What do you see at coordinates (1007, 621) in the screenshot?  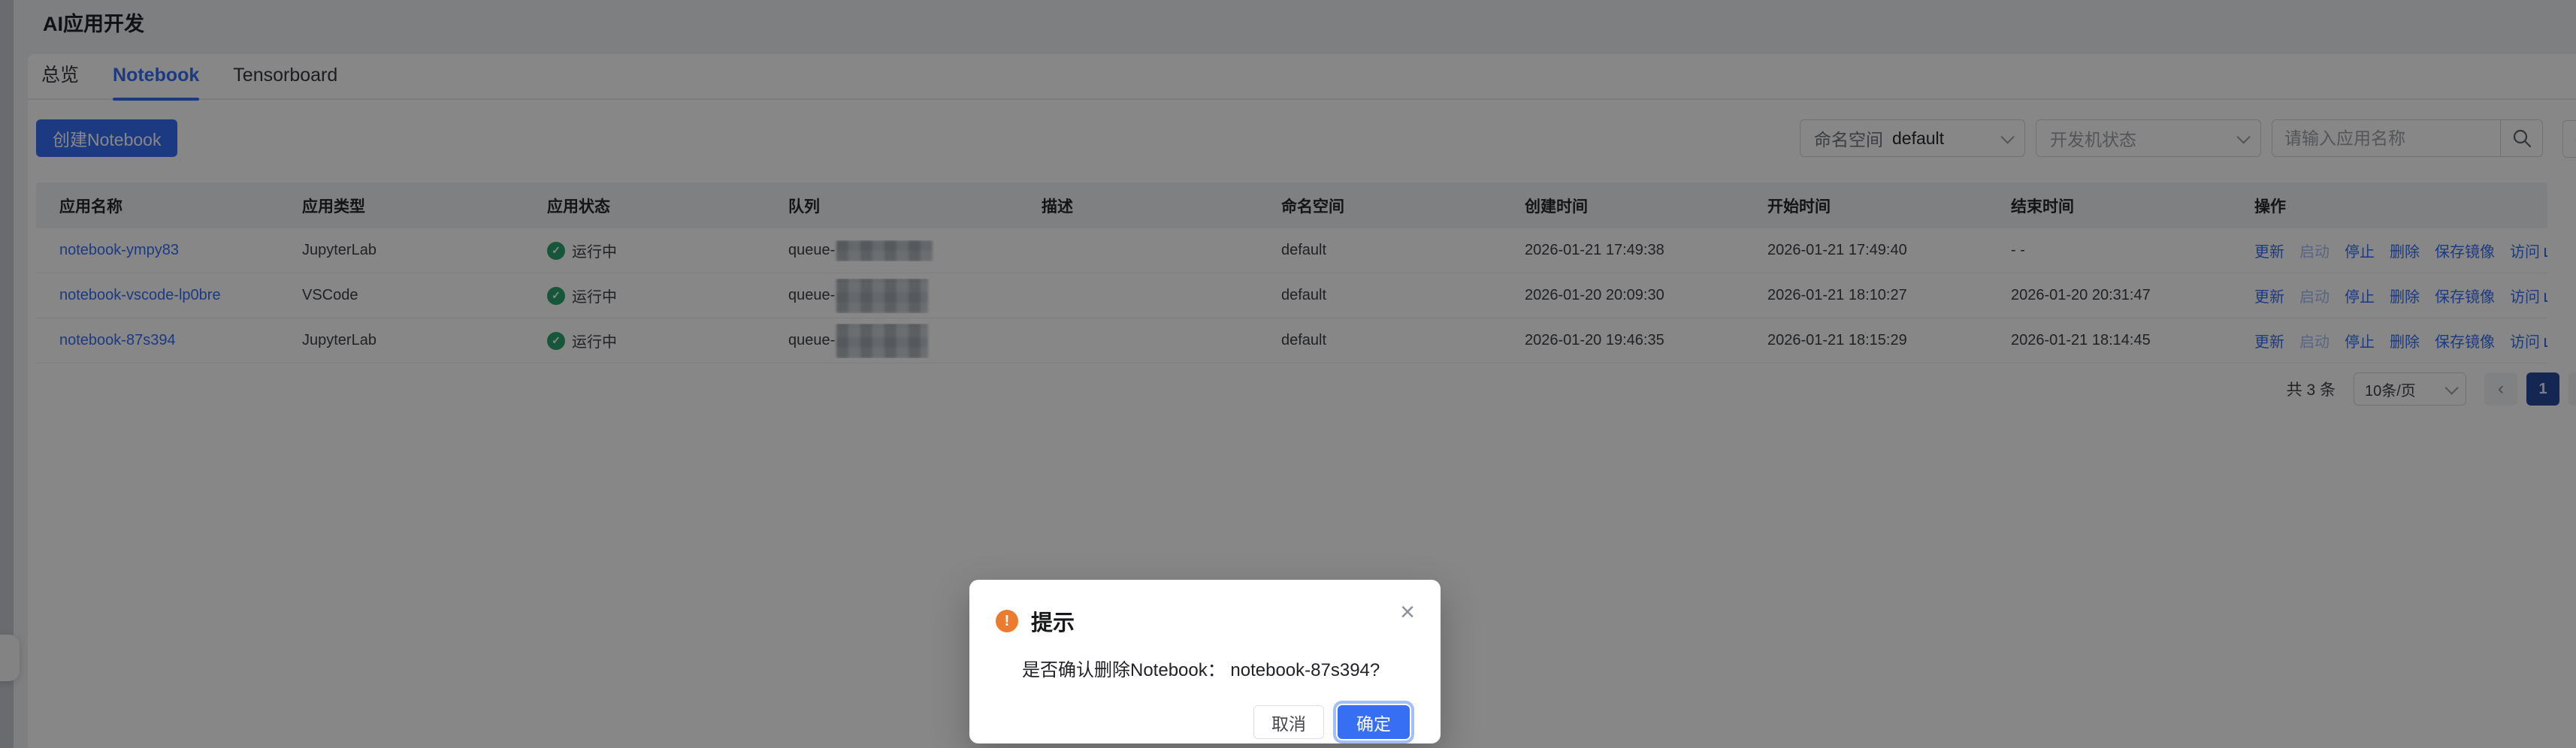 I see `warning-icon: !` at bounding box center [1007, 621].